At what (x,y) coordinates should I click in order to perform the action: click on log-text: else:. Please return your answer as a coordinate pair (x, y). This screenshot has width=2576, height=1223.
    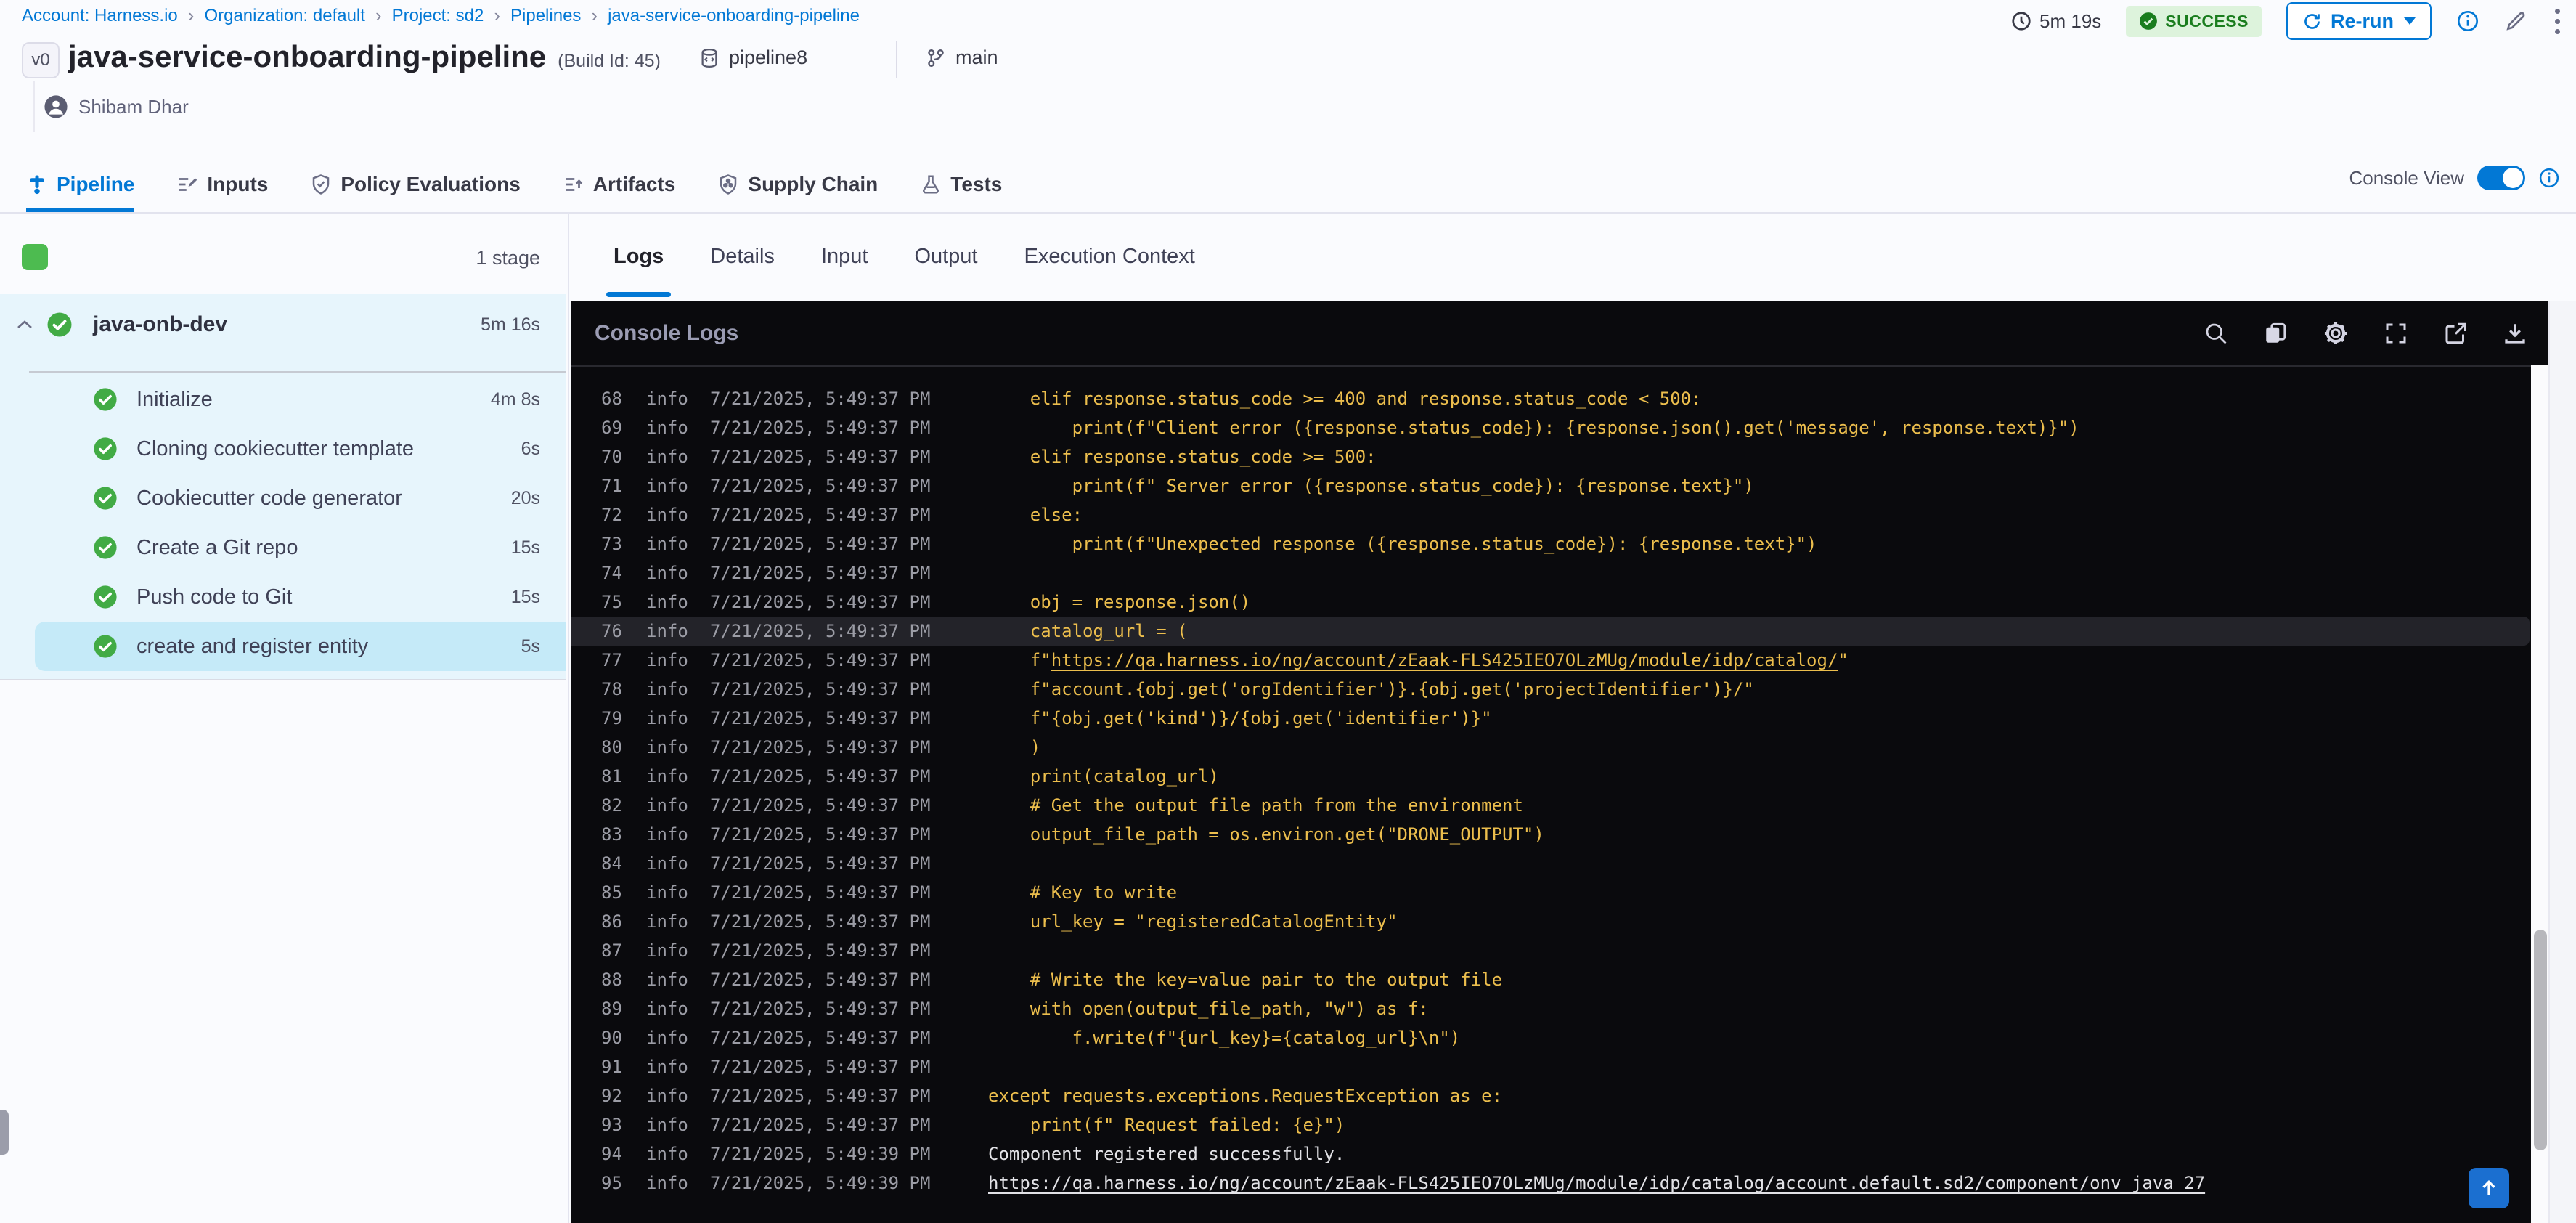
    Looking at the image, I should click on (1035, 515).